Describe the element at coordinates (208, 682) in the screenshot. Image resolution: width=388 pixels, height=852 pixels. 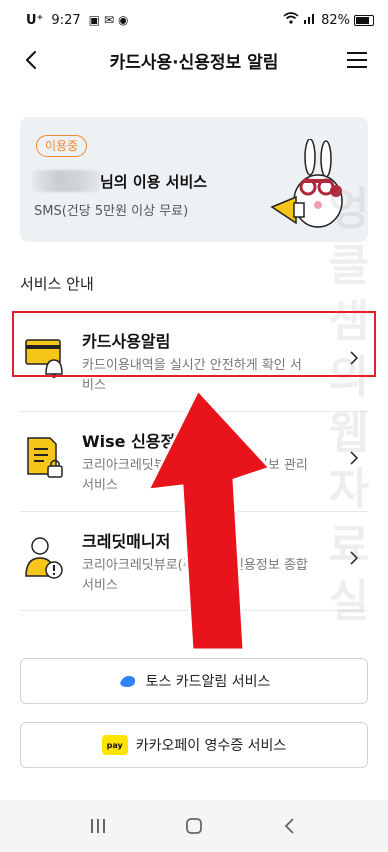
I see `toss-button-label: 토스 카드알림 서비스` at that location.